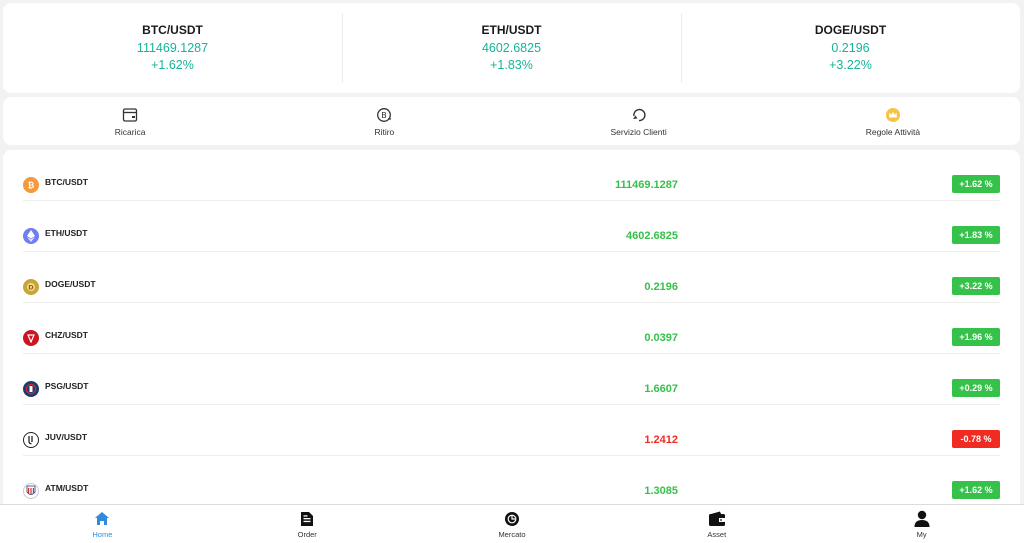  I want to click on chiliz-icon, so click(31, 338).